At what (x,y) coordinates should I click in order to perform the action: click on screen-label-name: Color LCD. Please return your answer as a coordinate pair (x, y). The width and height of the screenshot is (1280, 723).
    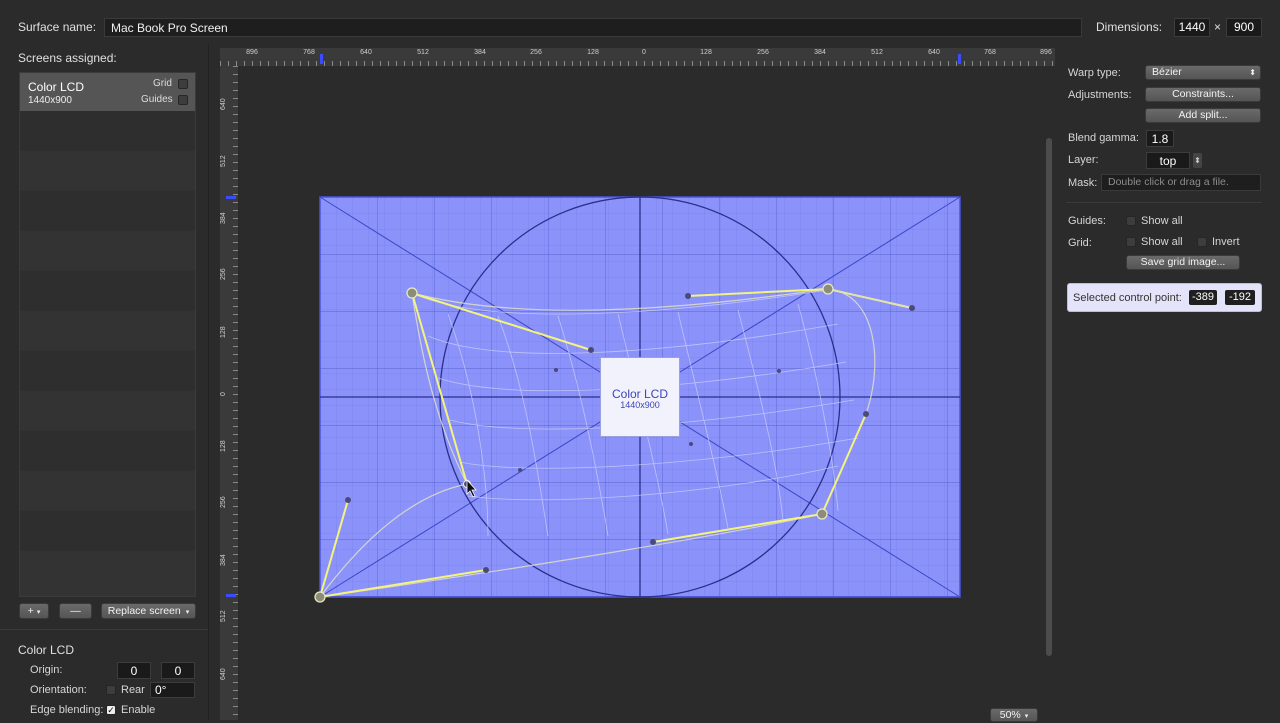
    Looking at the image, I should click on (639, 394).